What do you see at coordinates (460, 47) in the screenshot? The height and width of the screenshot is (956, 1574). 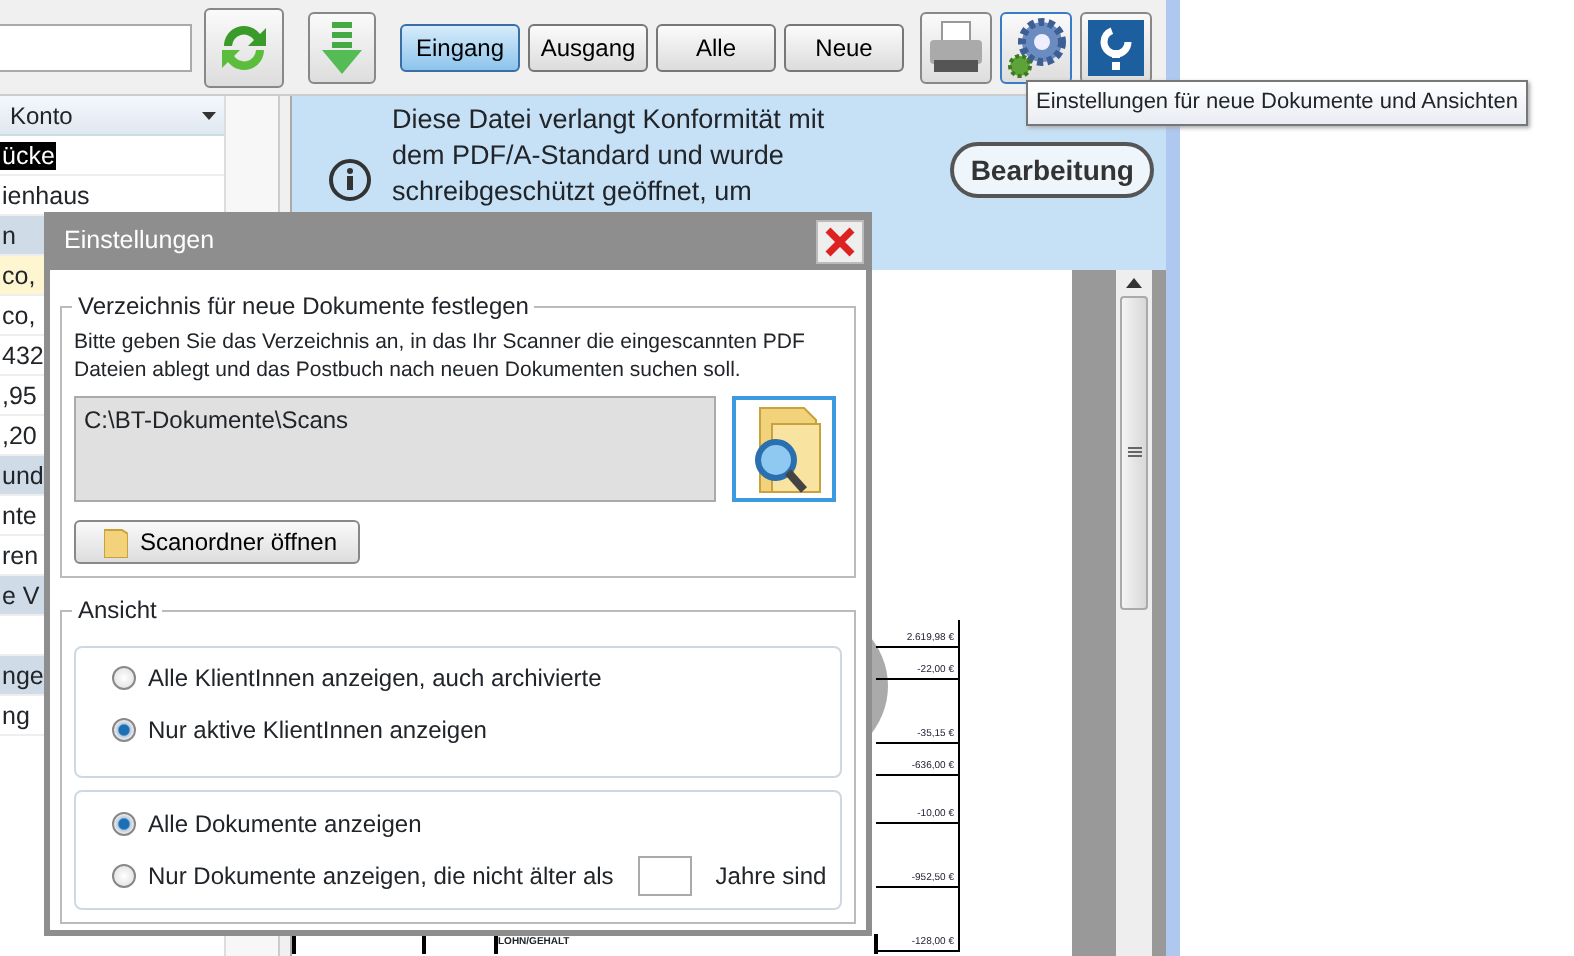 I see `filter-button: Eingang` at bounding box center [460, 47].